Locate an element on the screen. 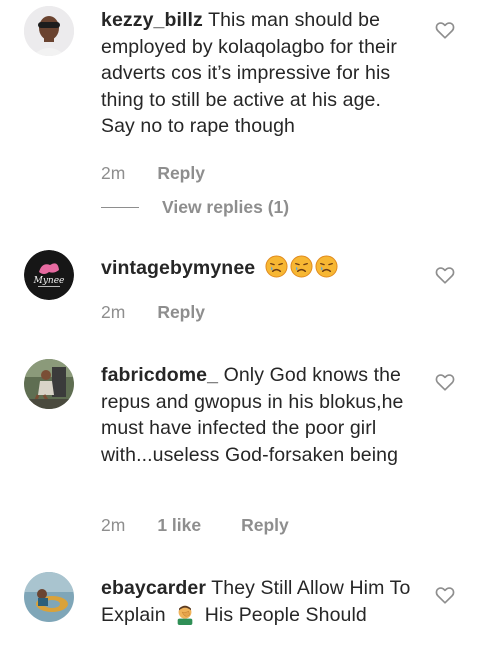  username: fabricdome_ is located at coordinates (159, 375).